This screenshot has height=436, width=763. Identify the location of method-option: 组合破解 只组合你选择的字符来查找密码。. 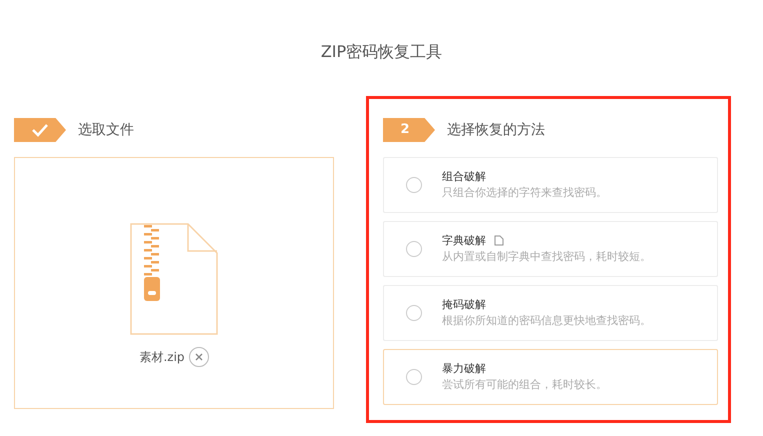
(550, 185).